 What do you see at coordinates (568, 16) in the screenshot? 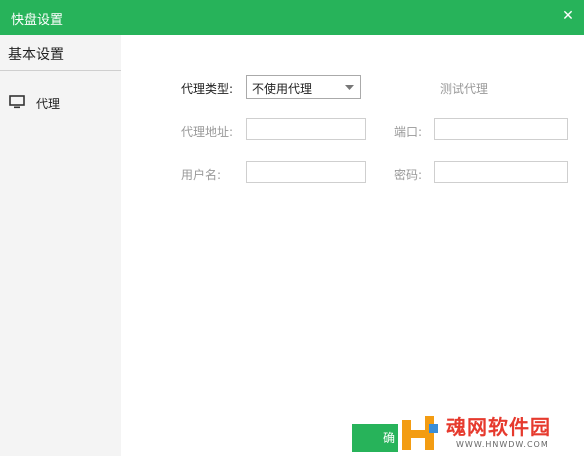
I see `close-icon: ✕` at bounding box center [568, 16].